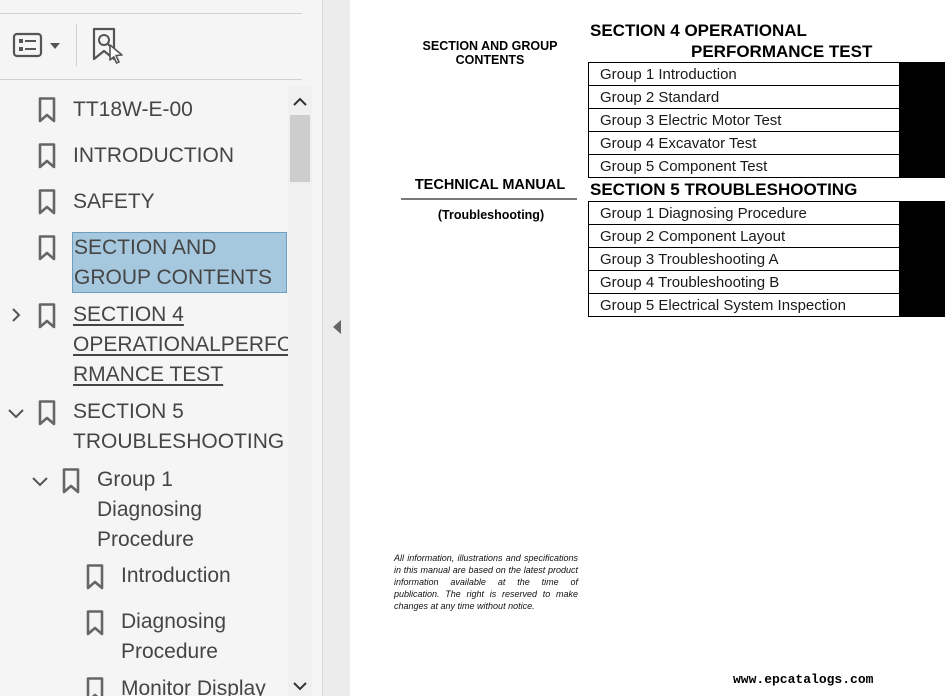 Image resolution: width=945 pixels, height=696 pixels. I want to click on group-link: Group 5 Electrical System Inspection, so click(744, 305).